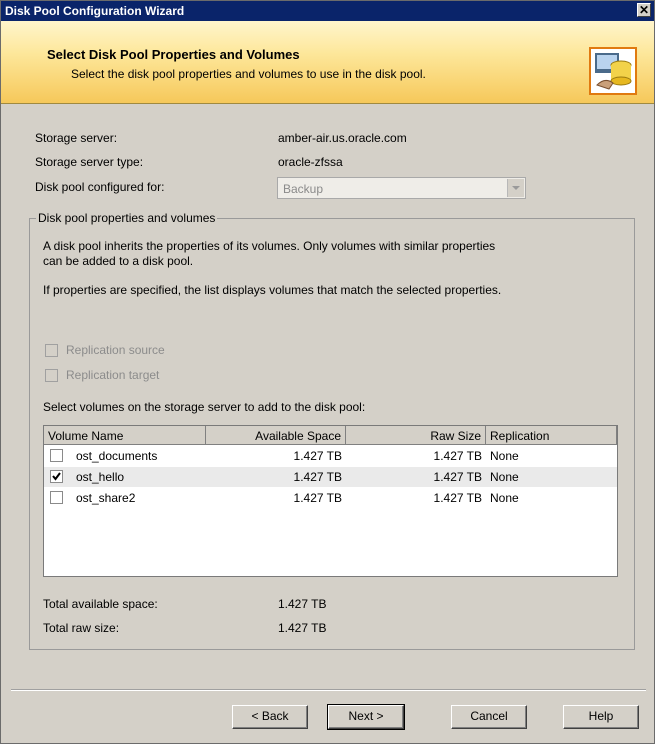  Describe the element at coordinates (276, 435) in the screenshot. I see `column-header-available-space: Available Space` at that location.